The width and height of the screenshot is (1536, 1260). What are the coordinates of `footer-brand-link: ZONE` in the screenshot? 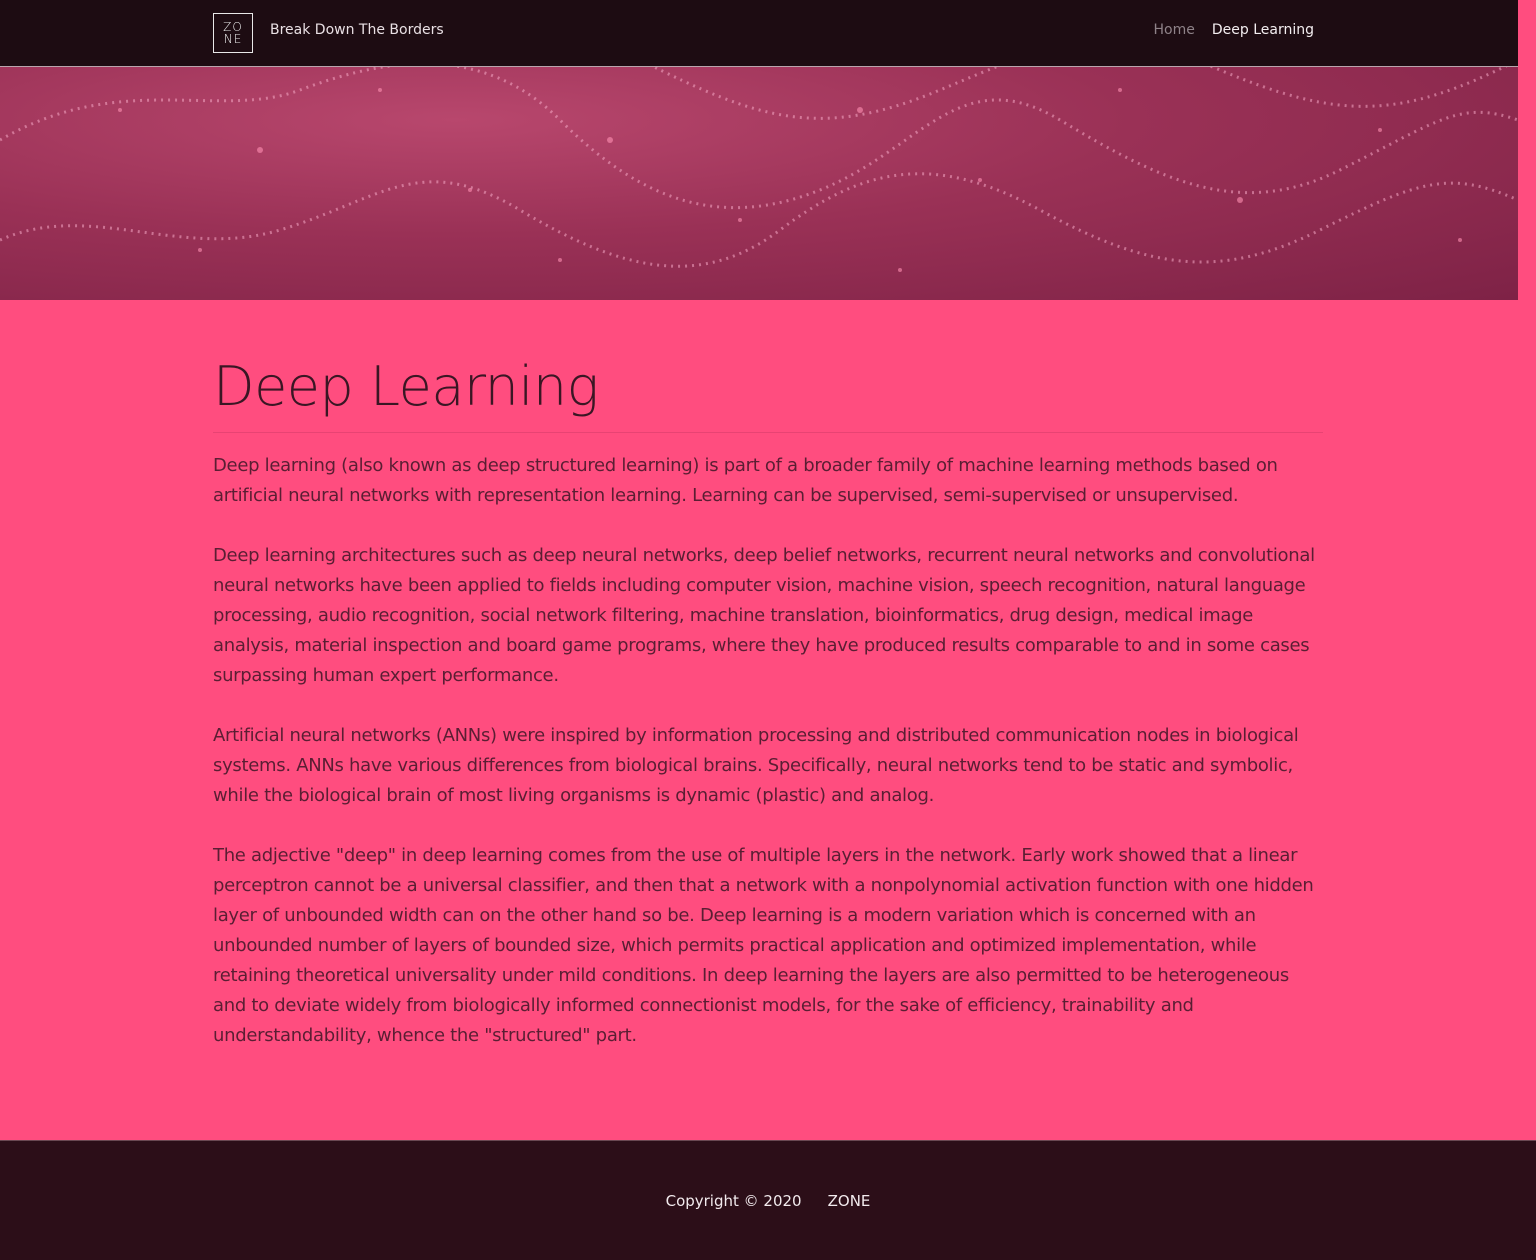 It's located at (849, 1201).